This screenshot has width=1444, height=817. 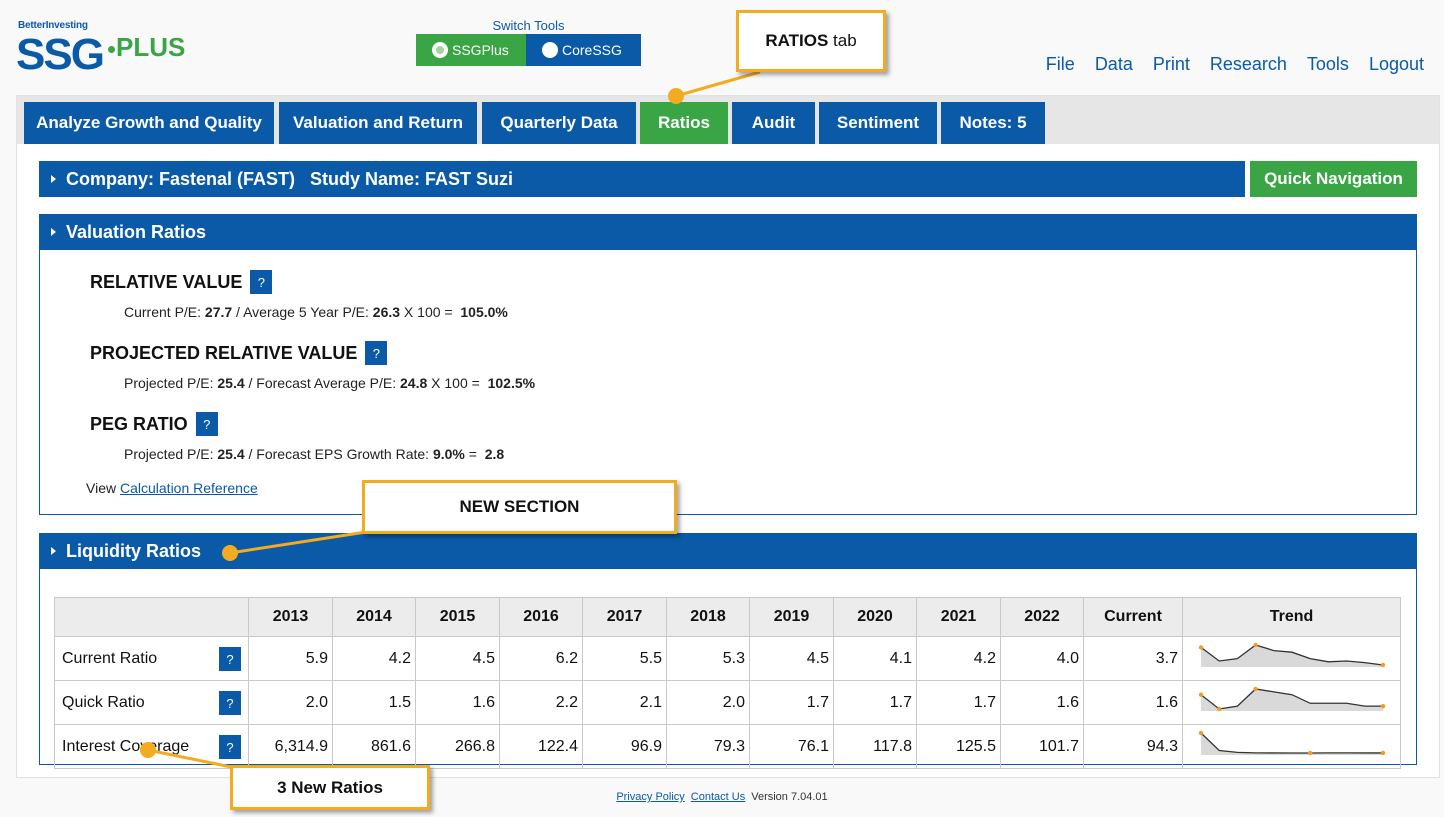 I want to click on liquidity-ratios-header: Liquidity Ratios, so click(x=728, y=551).